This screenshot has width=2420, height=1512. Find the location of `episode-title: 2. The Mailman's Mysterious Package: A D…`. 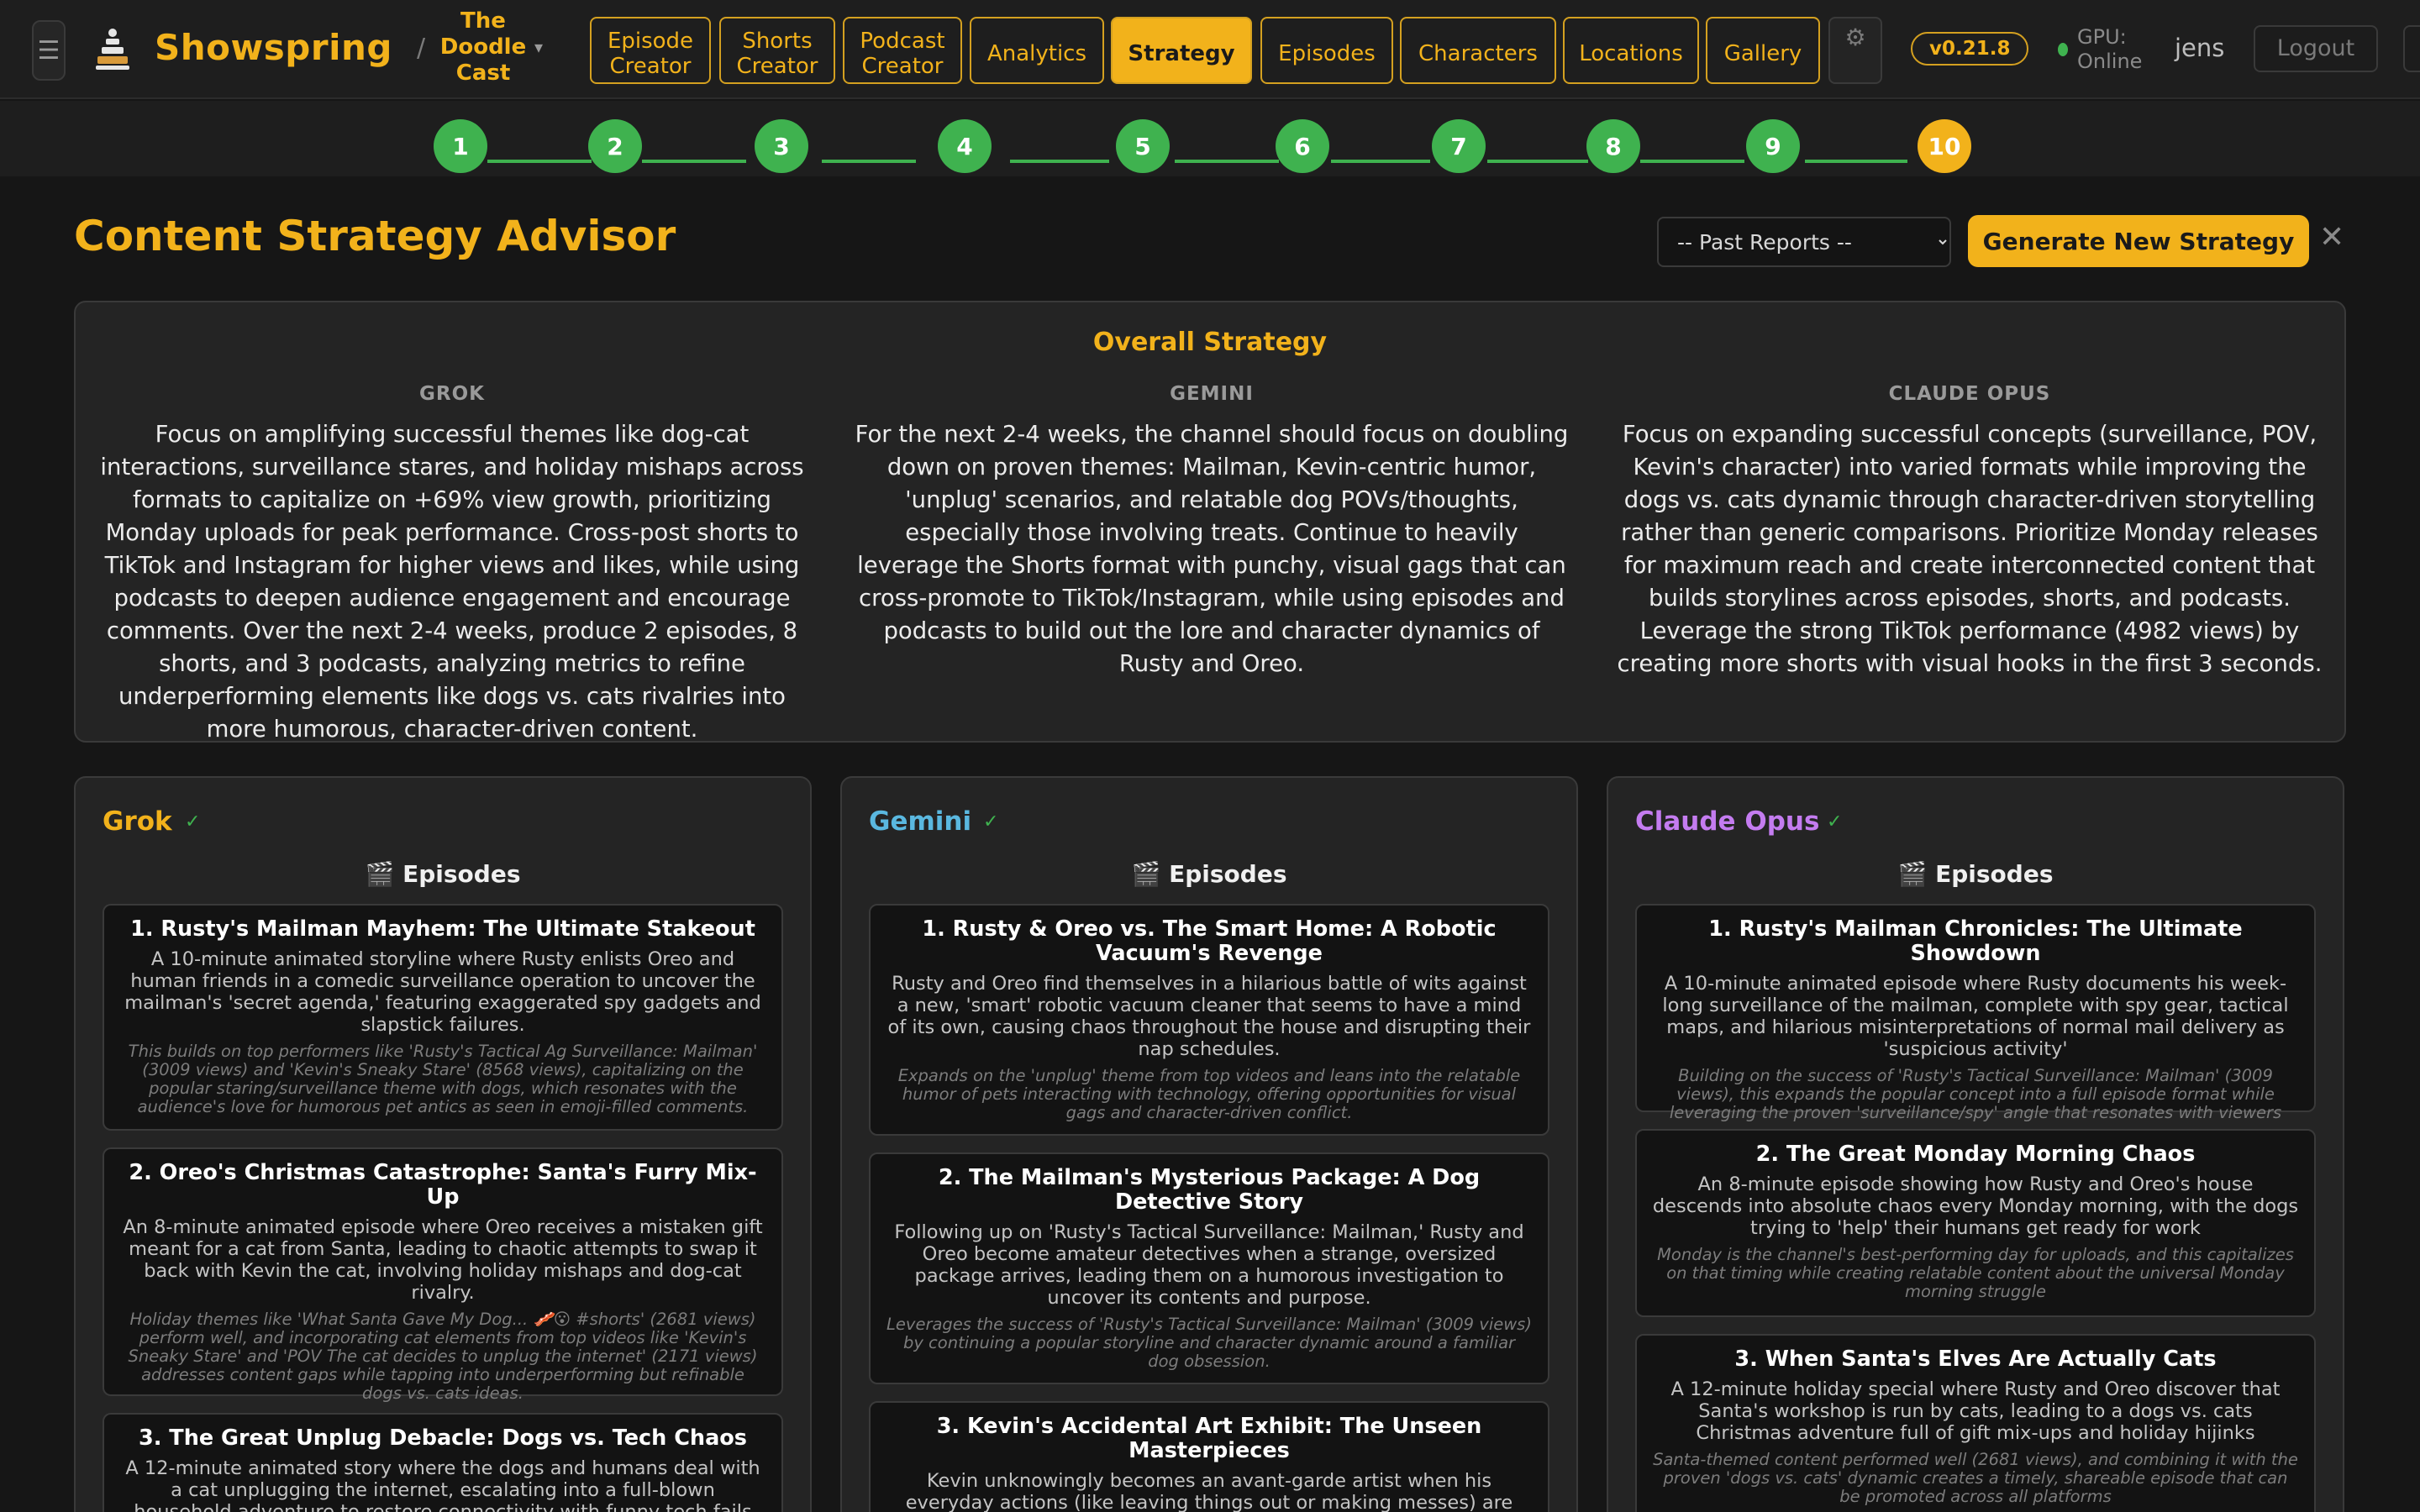

episode-title: 2. The Mailman's Mysterious Package: A D… is located at coordinates (1209, 1190).